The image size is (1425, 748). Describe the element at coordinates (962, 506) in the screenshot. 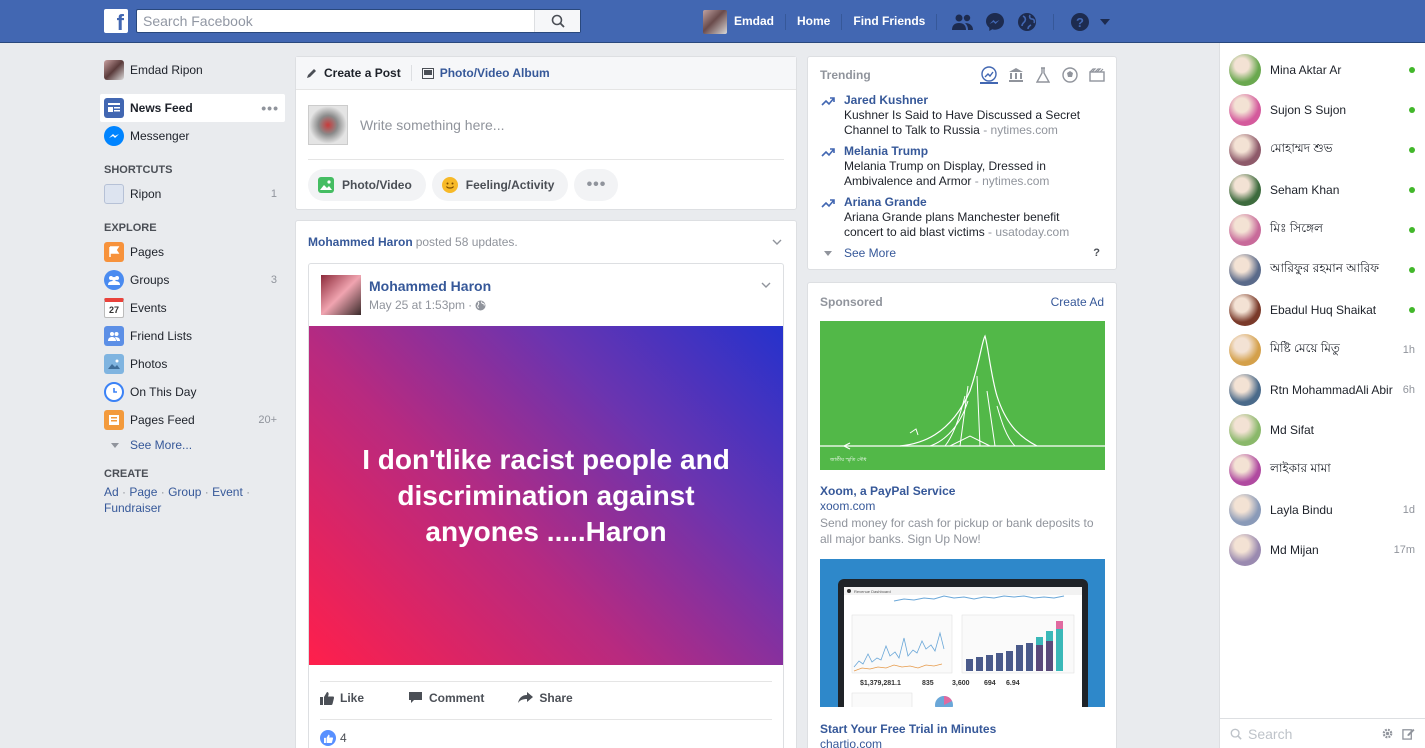

I see `ad-domain: xoom.com` at that location.